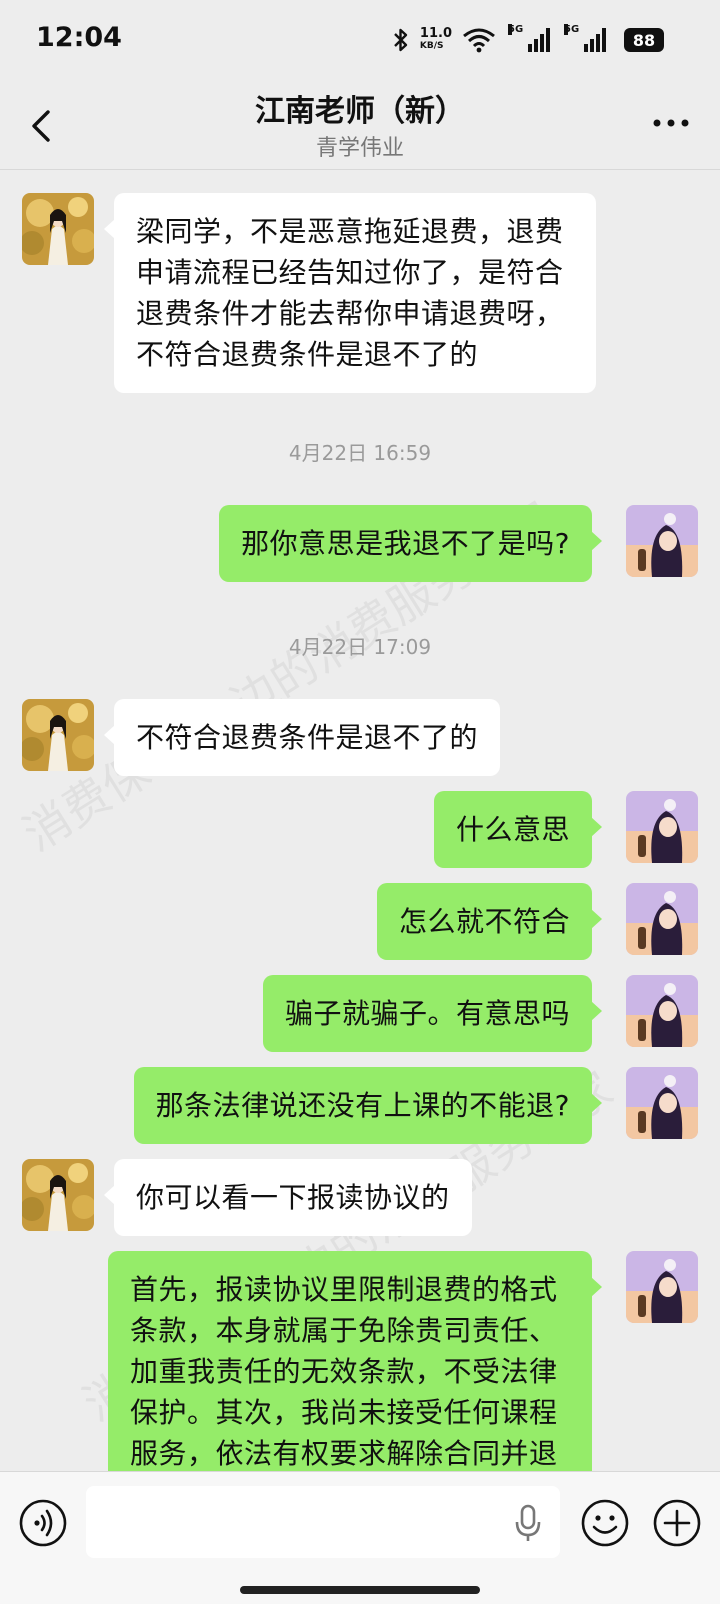 This screenshot has width=720, height=1604. What do you see at coordinates (368, 1105) in the screenshot?
I see `message-bubble-sent: 那条法律说还没有上课的不能退?` at bounding box center [368, 1105].